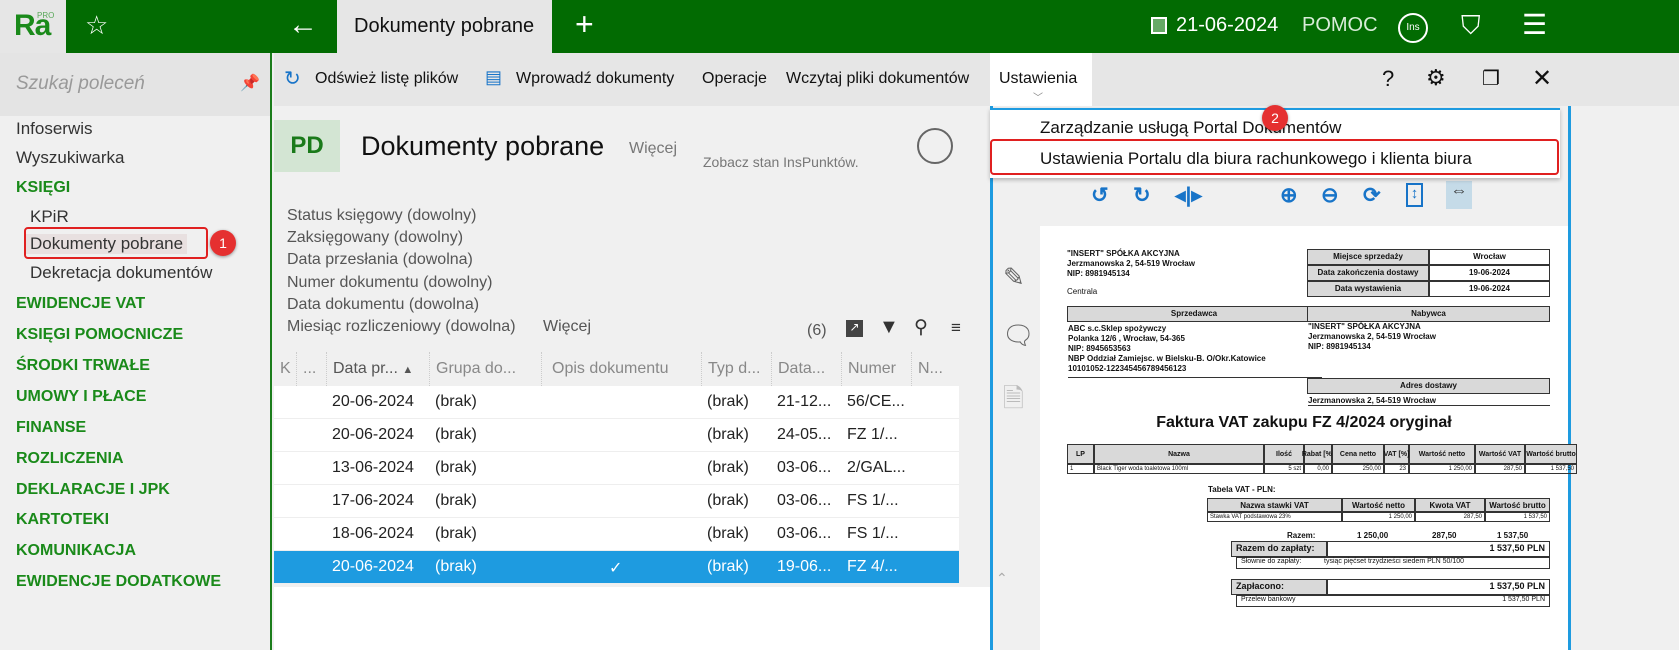 The height and width of the screenshot is (650, 1679). I want to click on column-header: Numer, so click(876, 369).